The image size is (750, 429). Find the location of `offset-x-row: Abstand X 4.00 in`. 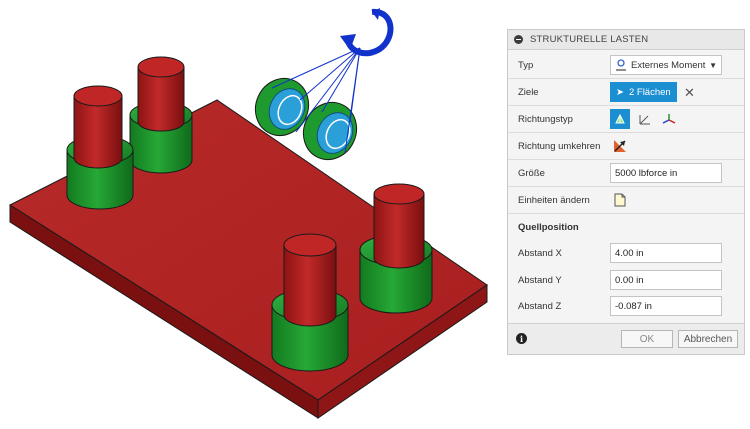

offset-x-row: Abstand X 4.00 in is located at coordinates (626, 253).